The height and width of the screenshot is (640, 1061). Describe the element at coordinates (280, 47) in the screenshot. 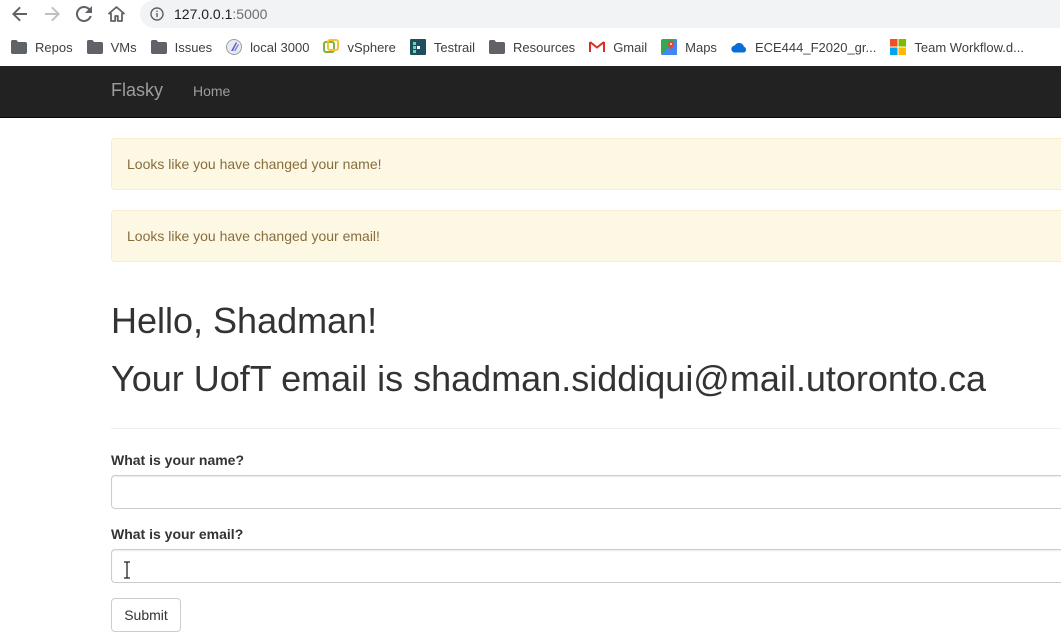

I see `bookmark-label: local 3000` at that location.